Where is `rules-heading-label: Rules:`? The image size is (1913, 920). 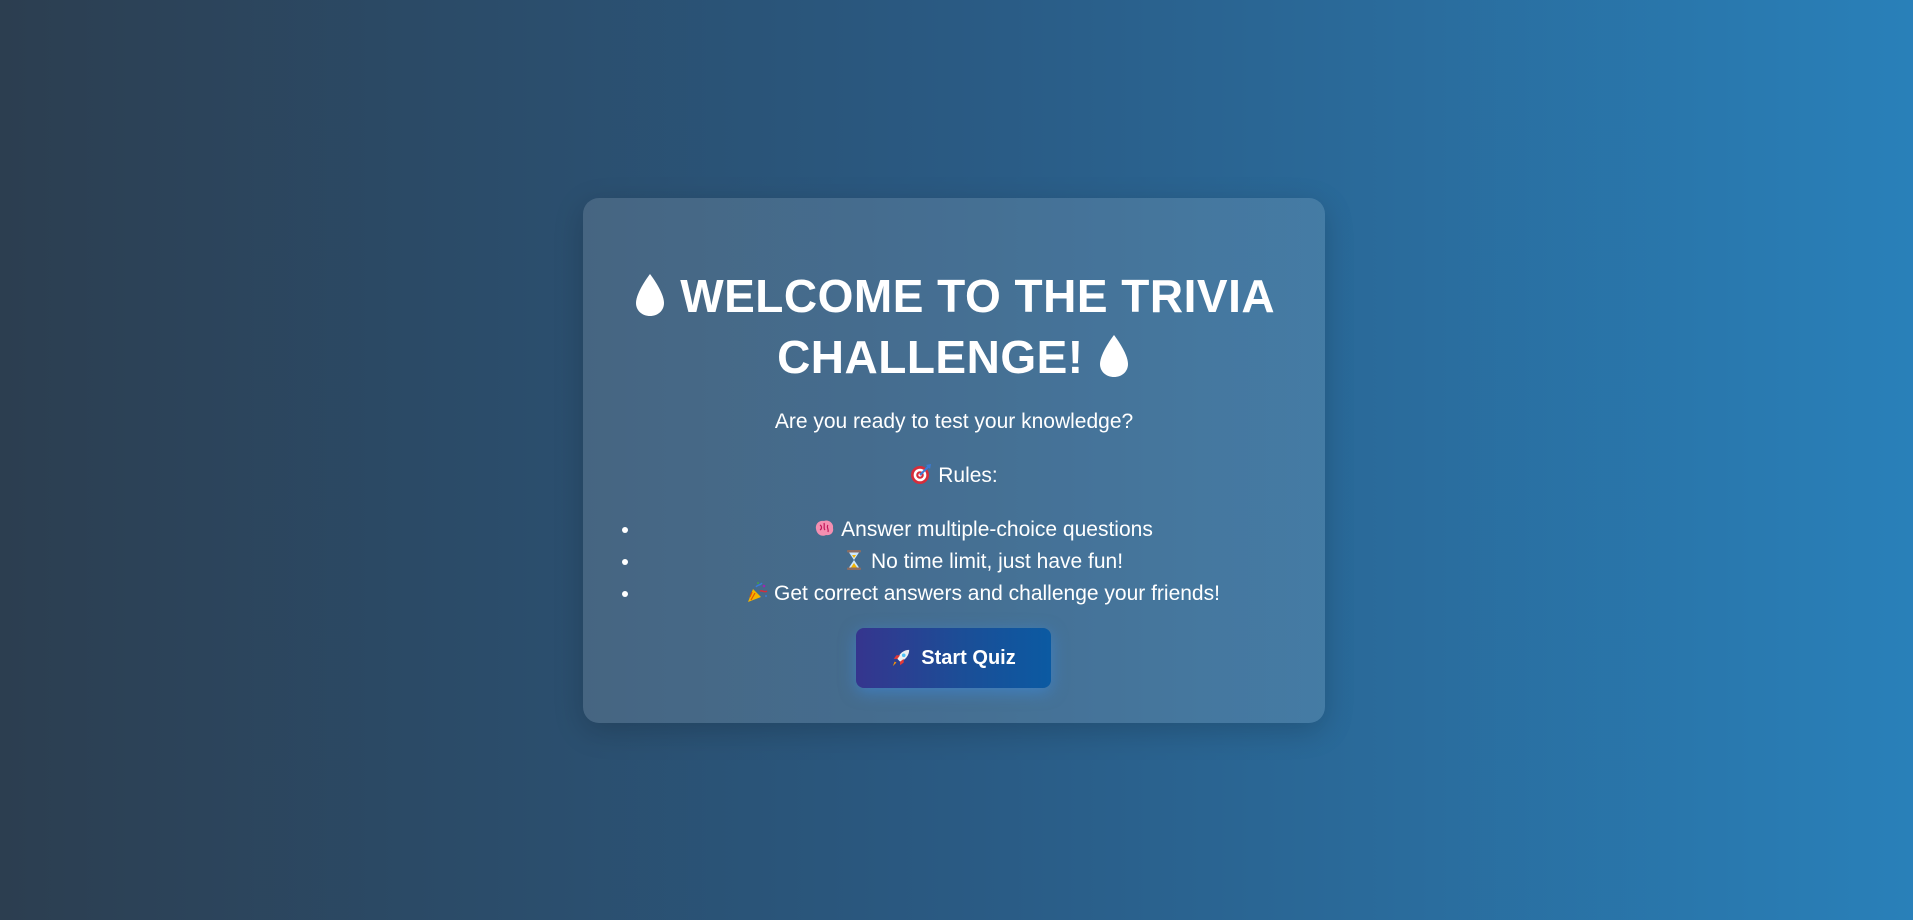
rules-heading-label: Rules: is located at coordinates (968, 475).